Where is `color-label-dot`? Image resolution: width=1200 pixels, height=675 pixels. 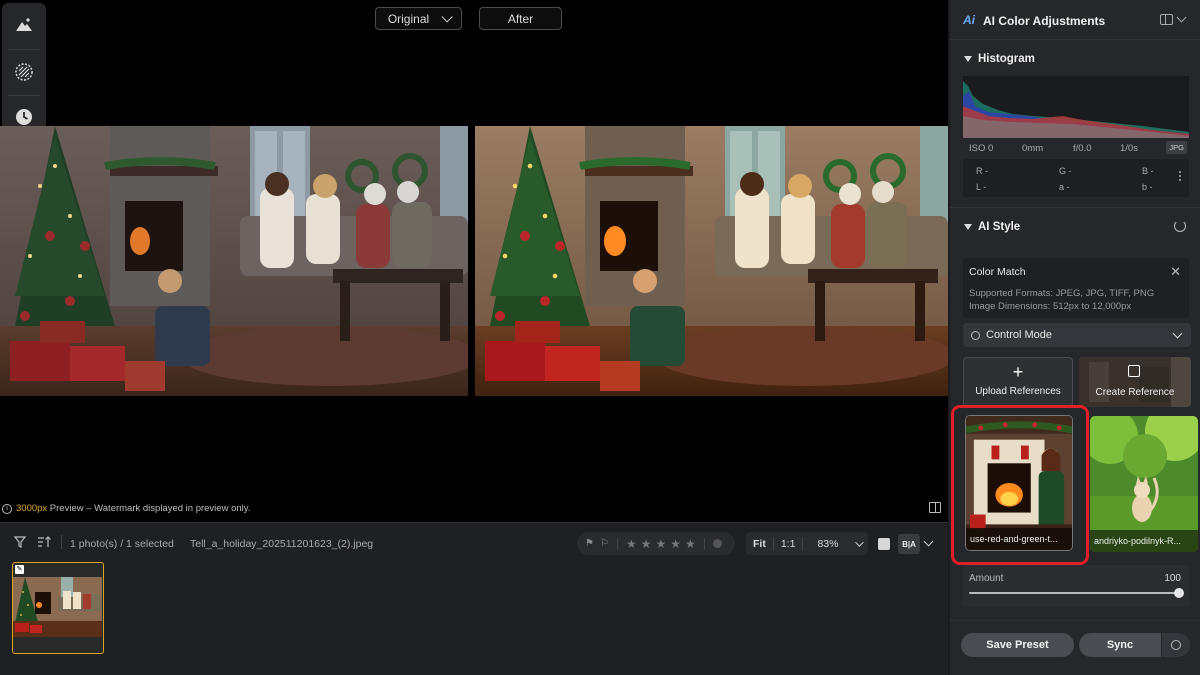
color-label-dot is located at coordinates (717, 543).